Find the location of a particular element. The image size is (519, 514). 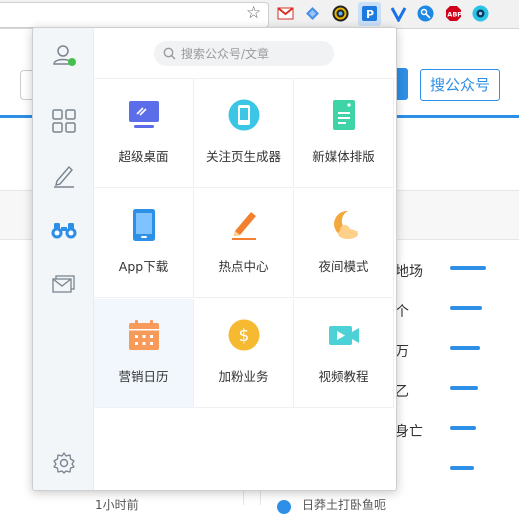

address-bar is located at coordinates (134, 15).